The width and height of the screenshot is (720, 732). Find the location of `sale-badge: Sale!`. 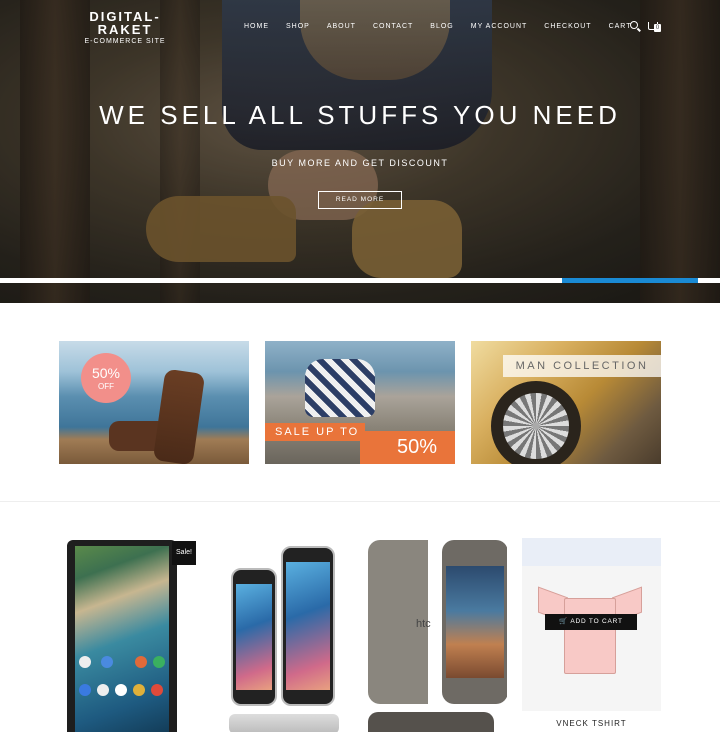

sale-badge: Sale! is located at coordinates (184, 553).